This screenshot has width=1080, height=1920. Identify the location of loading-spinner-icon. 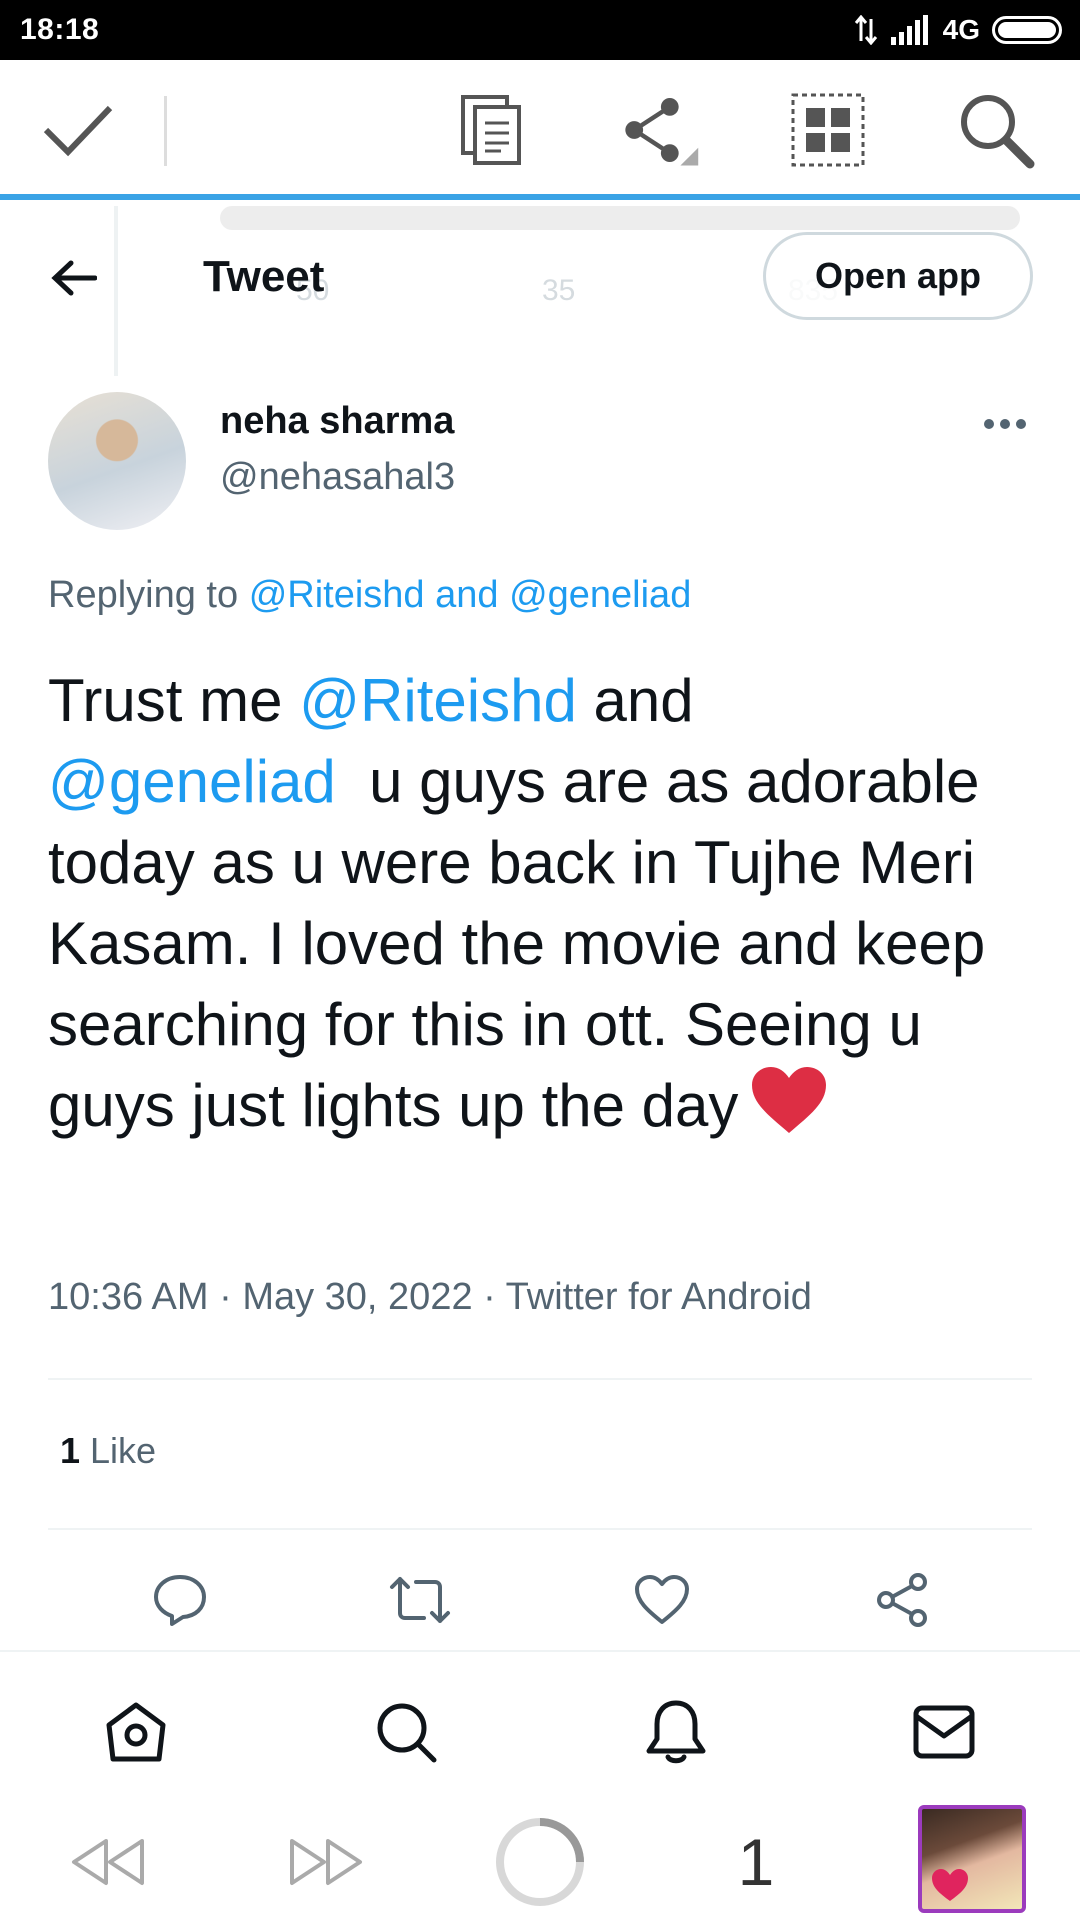
(540, 1862).